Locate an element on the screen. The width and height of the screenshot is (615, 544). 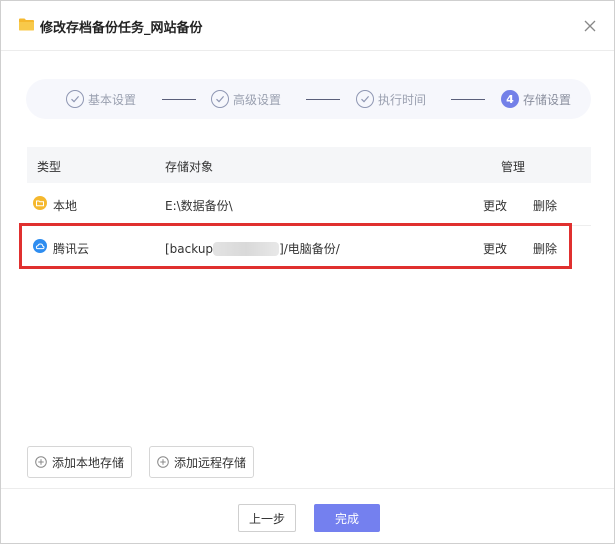
add-local-storage-button: 添加本地存储 is located at coordinates (80, 462).